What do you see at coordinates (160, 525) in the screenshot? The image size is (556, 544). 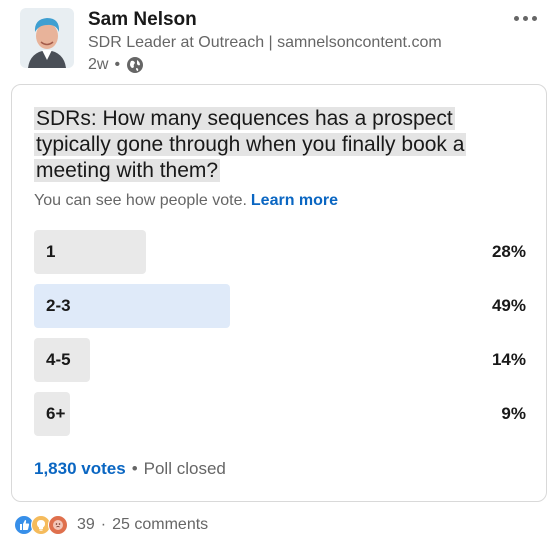 I see `comments-count: 25 comments` at bounding box center [160, 525].